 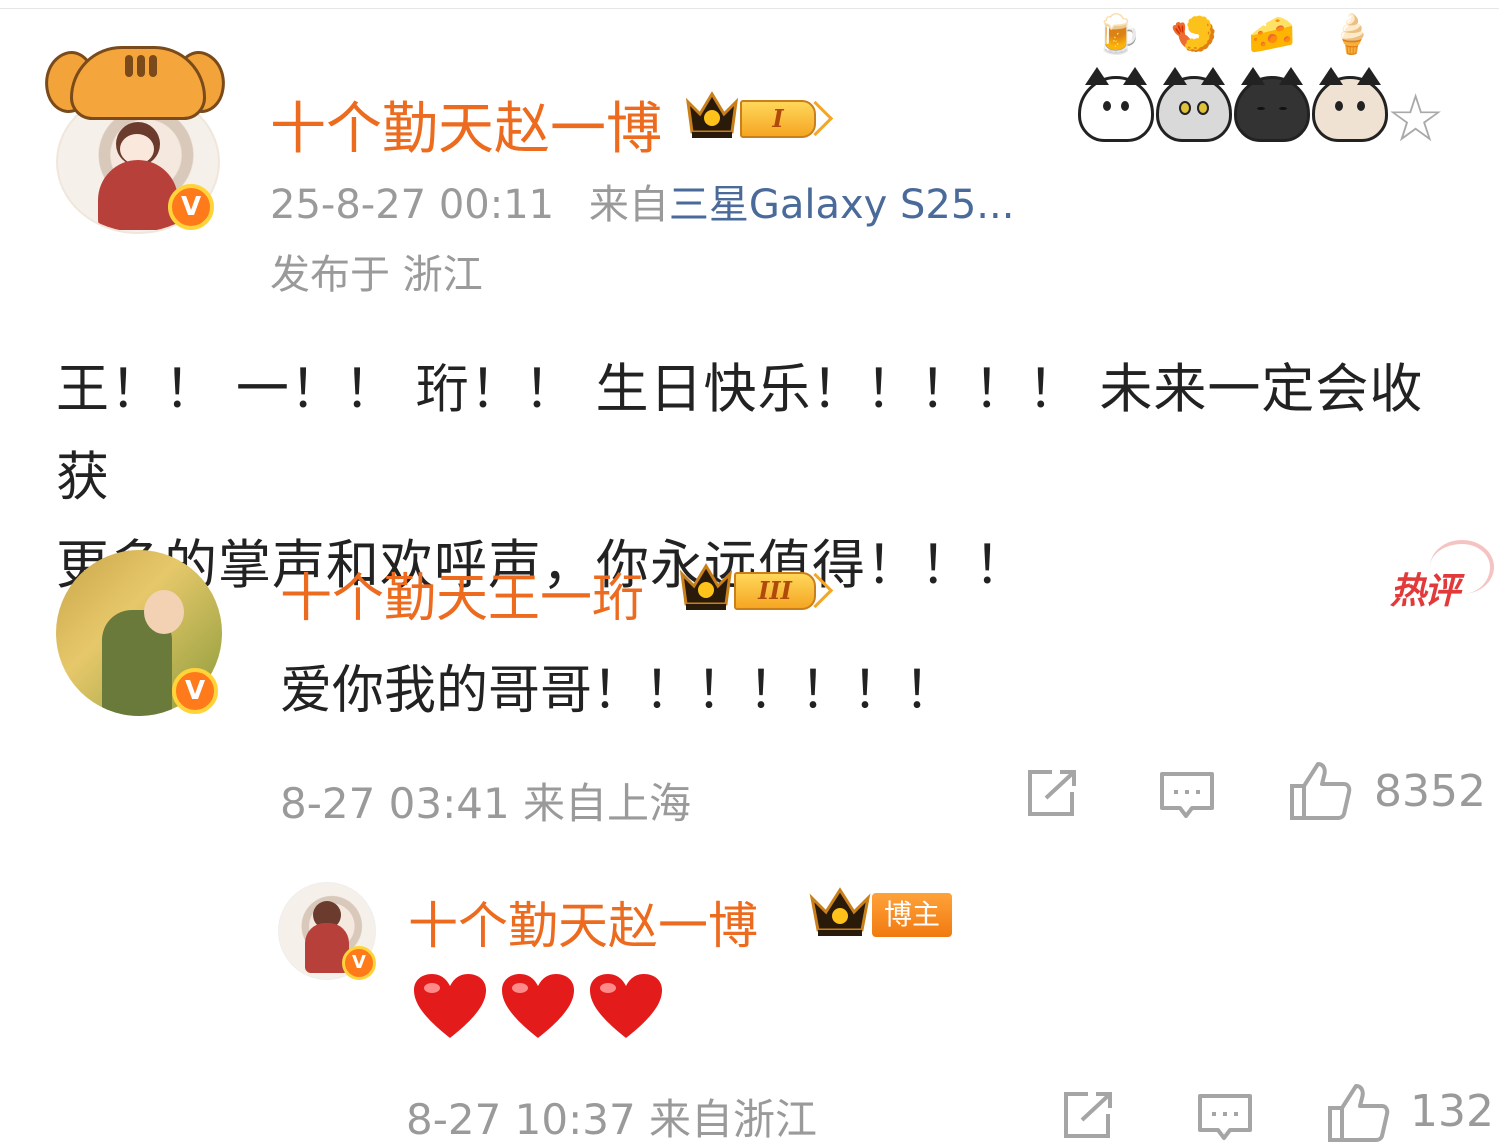 What do you see at coordinates (618, 691) in the screenshot?
I see `comment-text: 爱你我的哥哥！！！！！！！` at bounding box center [618, 691].